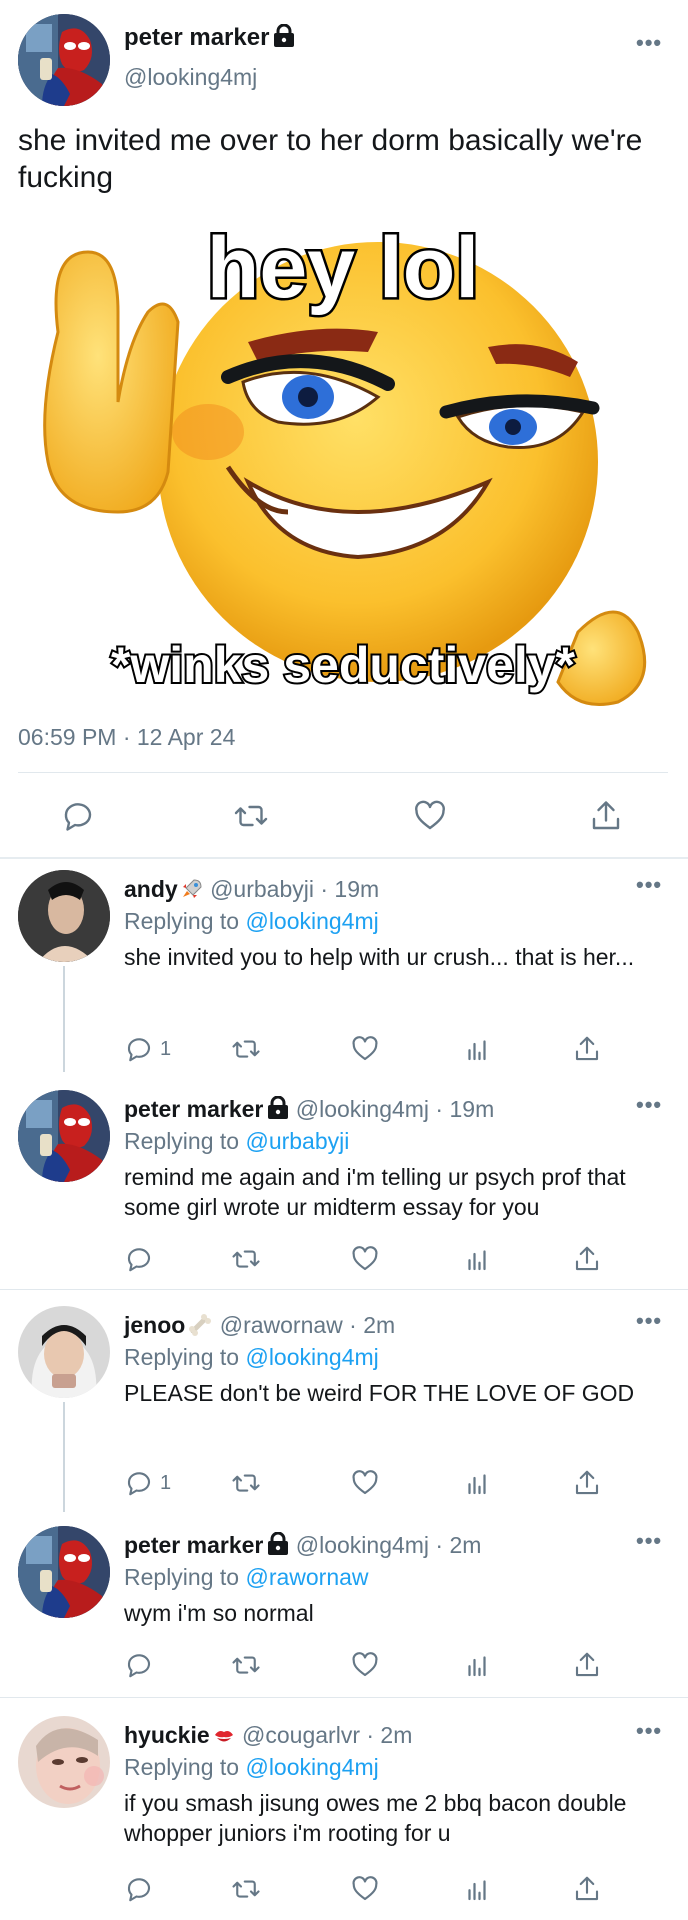  I want to click on handle: @looking4mj, so click(190, 77).